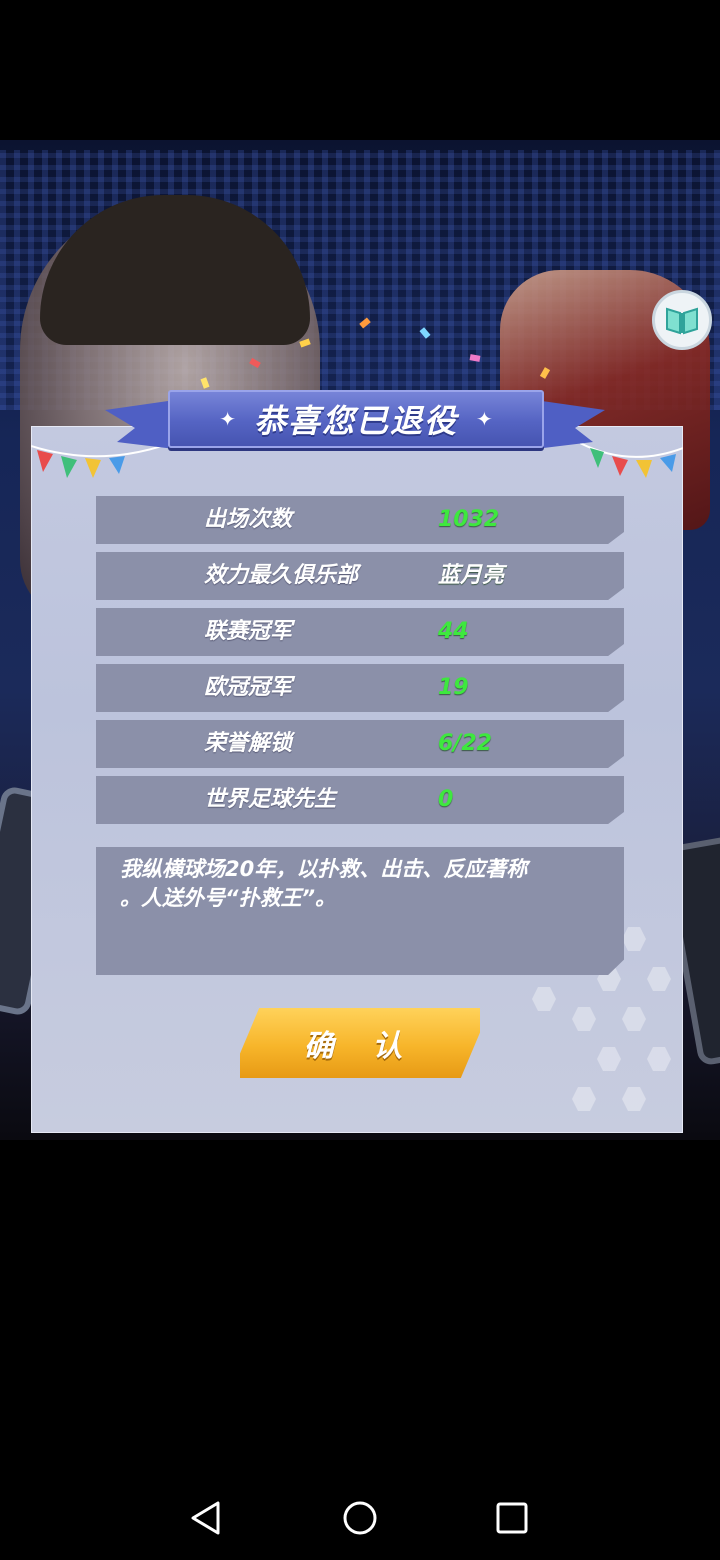 This screenshot has height=1560, width=720. What do you see at coordinates (465, 743) in the screenshot?
I see `stat-value: 6/22` at bounding box center [465, 743].